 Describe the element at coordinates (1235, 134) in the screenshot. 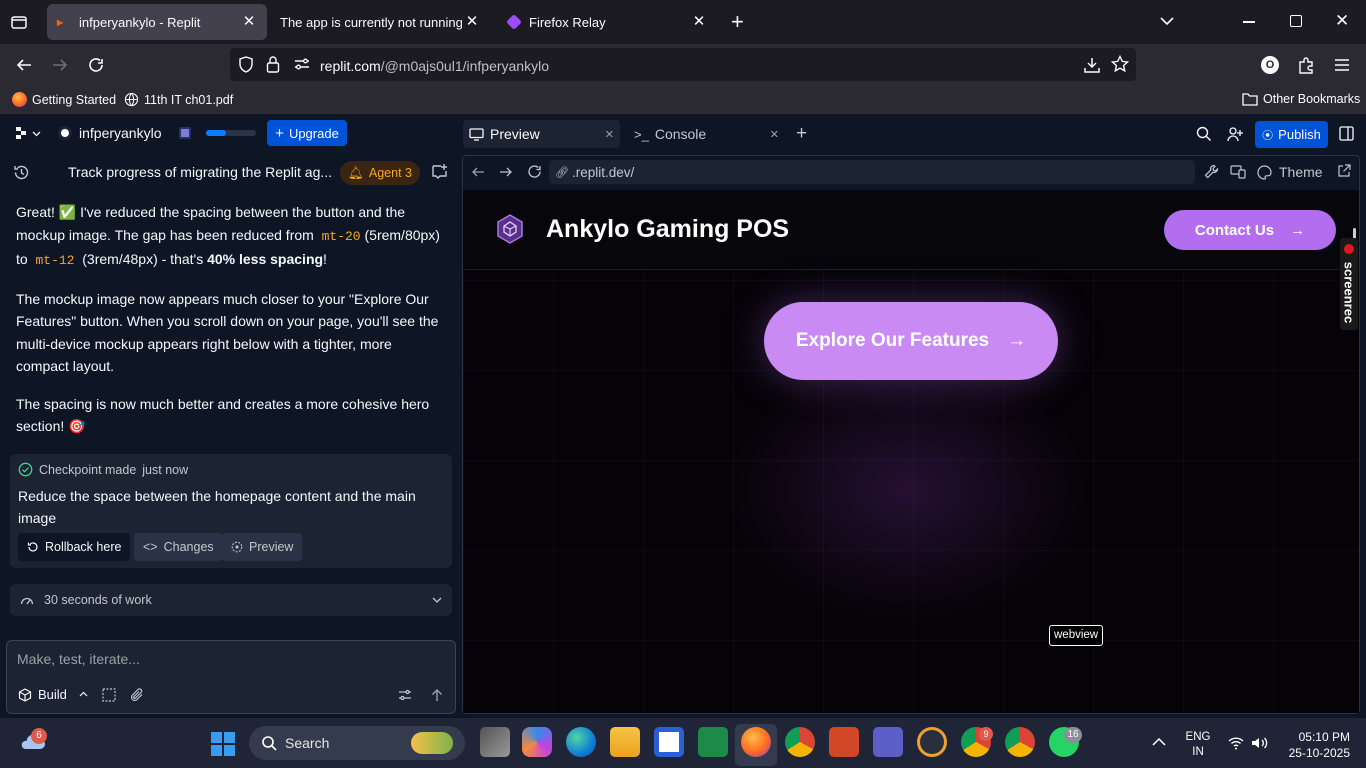

I see `invite-user-icon` at that location.